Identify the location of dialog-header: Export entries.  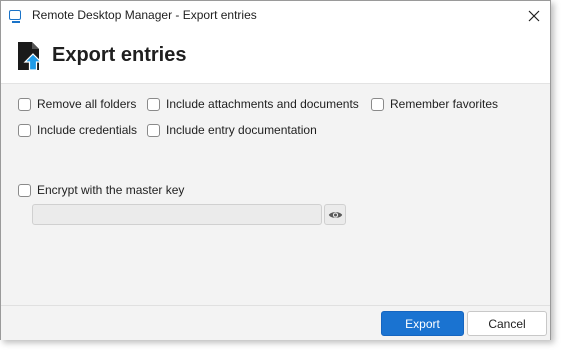
(275, 57).